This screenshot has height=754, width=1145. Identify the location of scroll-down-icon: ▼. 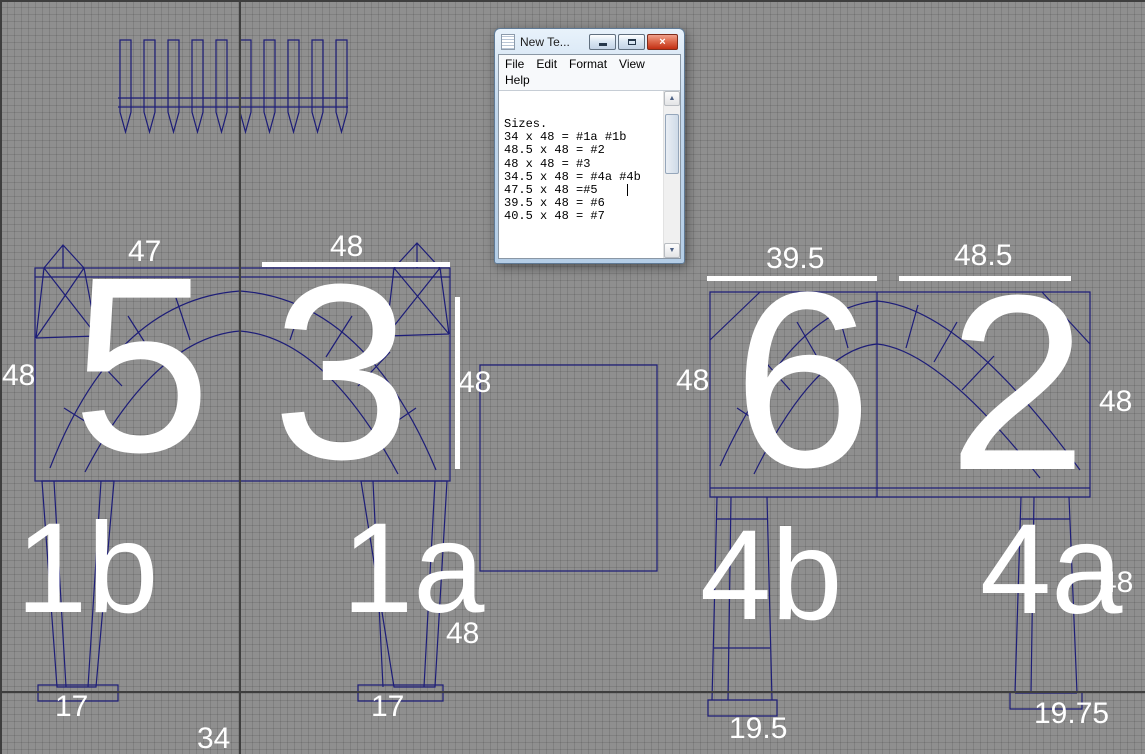
(672, 250).